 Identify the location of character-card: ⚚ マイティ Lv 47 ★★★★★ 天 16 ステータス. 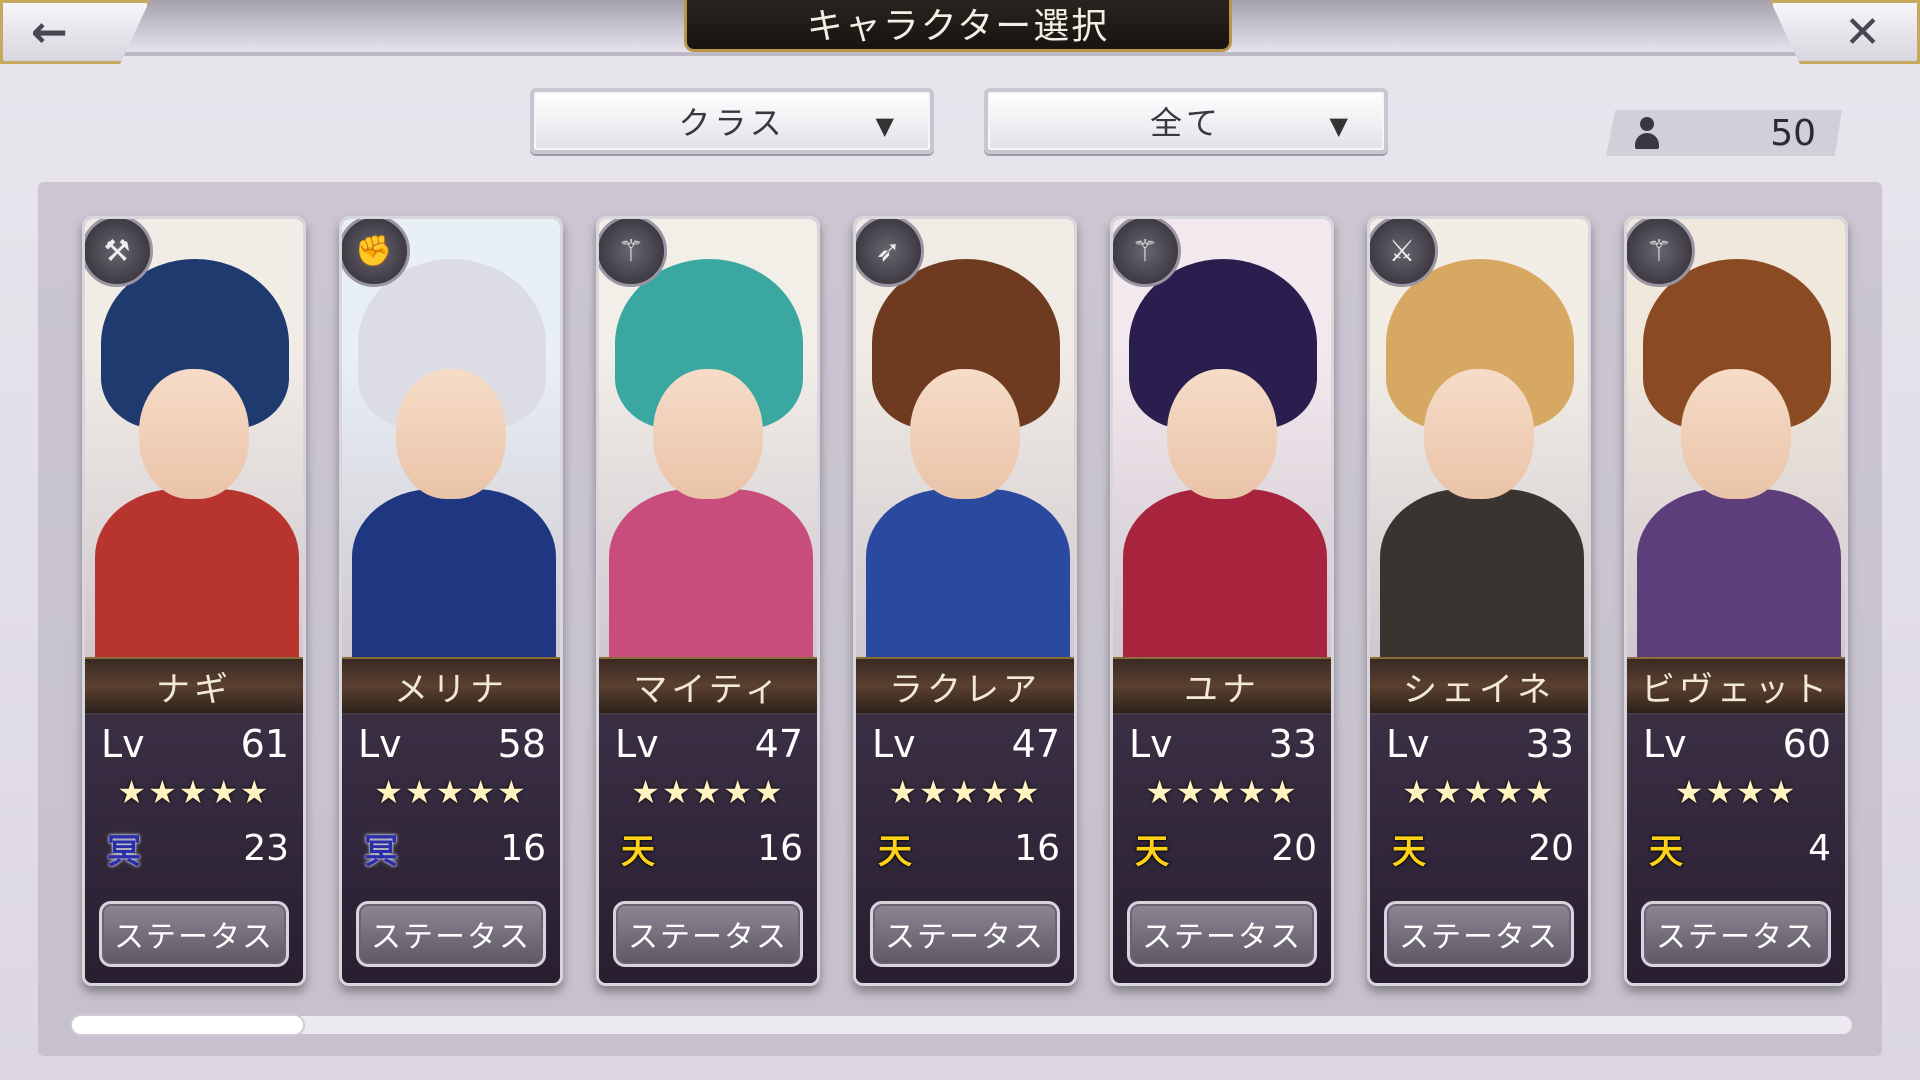
(708, 601).